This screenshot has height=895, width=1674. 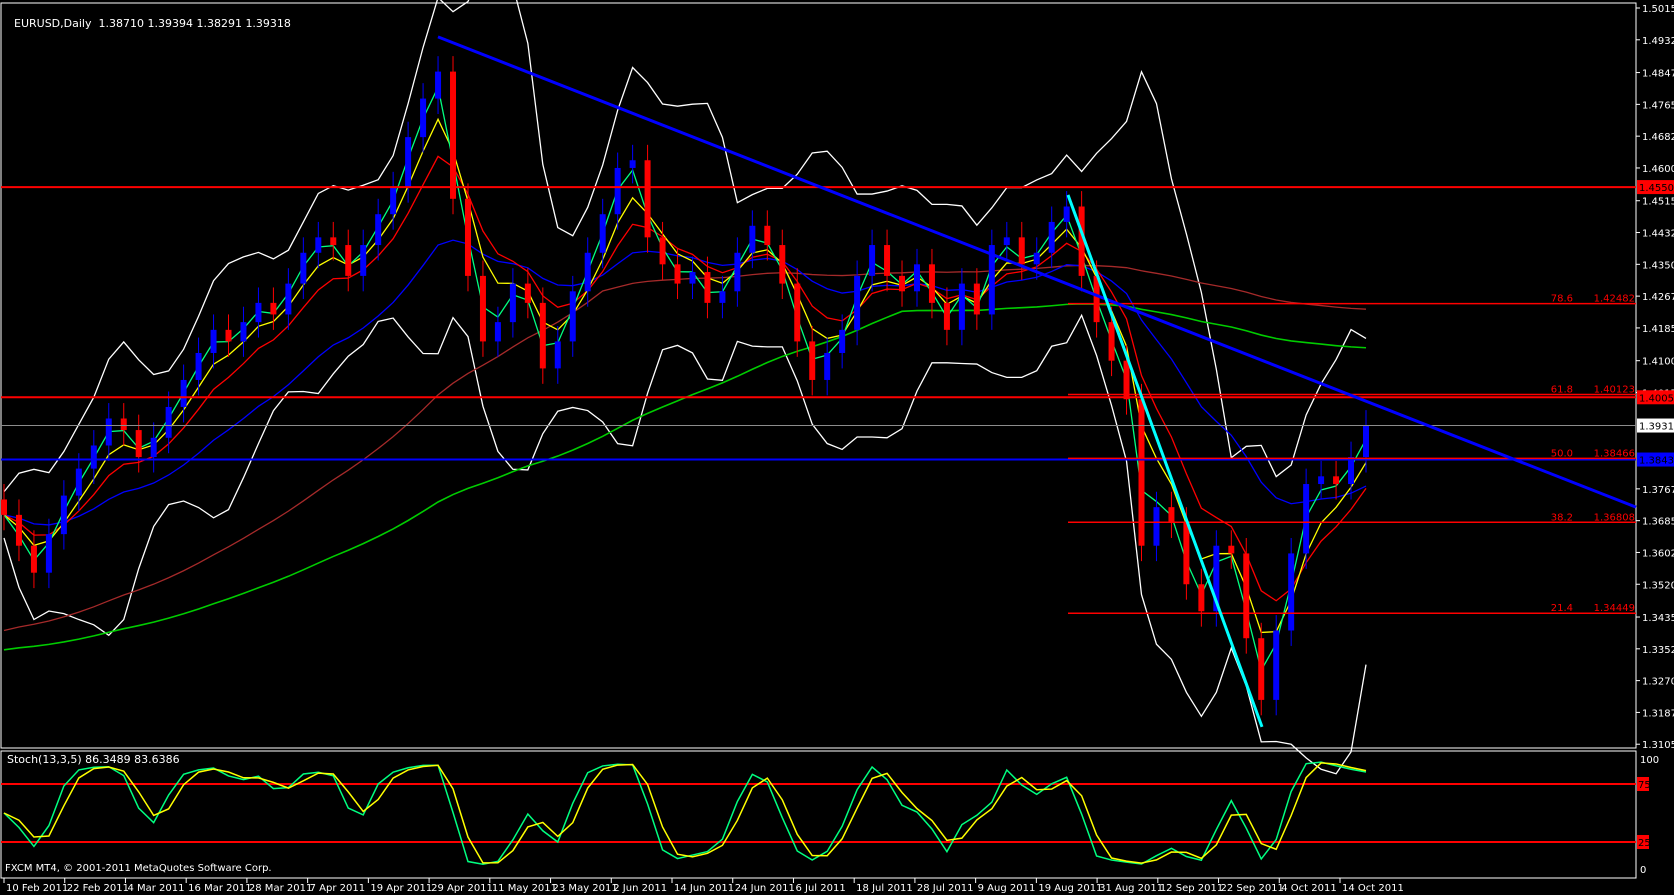 What do you see at coordinates (1614, 517) in the screenshot?
I see `fib-price: 1.36808` at bounding box center [1614, 517].